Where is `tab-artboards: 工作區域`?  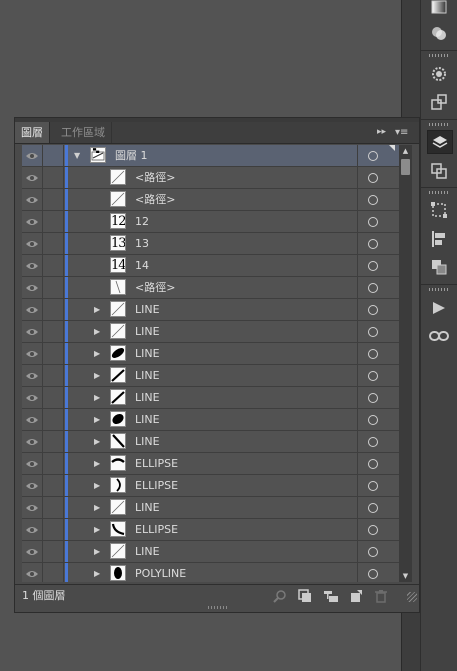
tab-artboards: 工作區域 is located at coordinates (83, 132).